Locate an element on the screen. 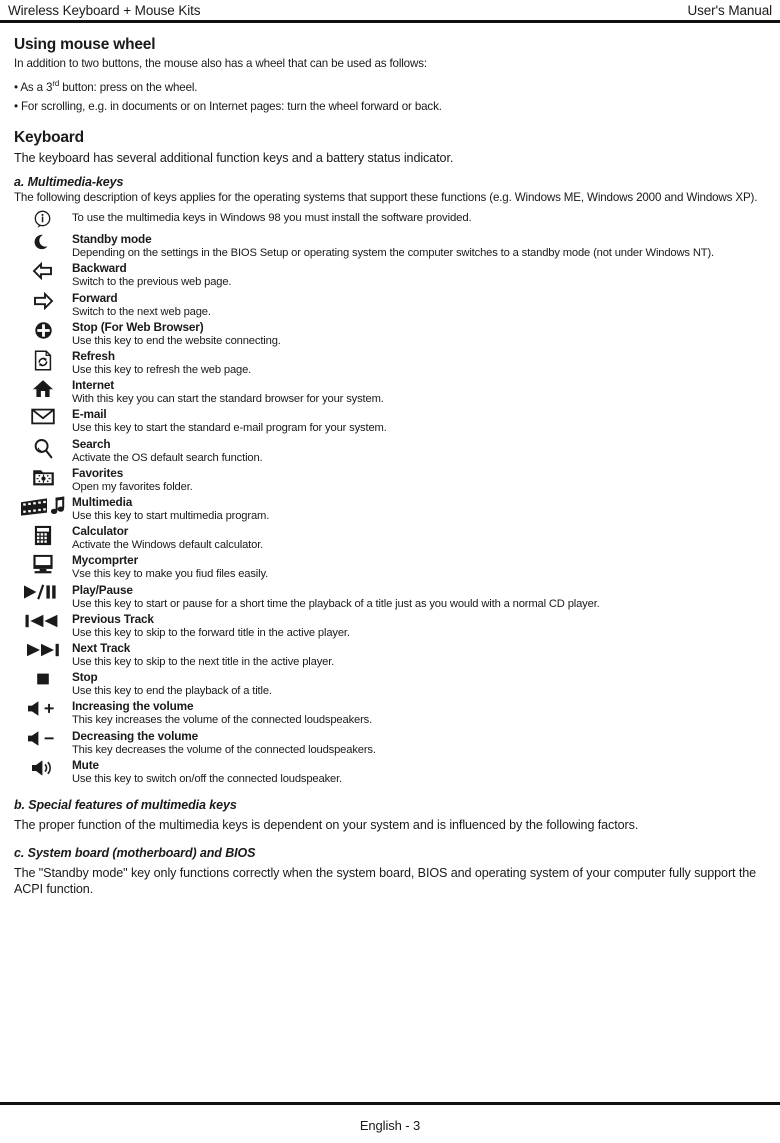  stop-square-icon is located at coordinates (43, 678).